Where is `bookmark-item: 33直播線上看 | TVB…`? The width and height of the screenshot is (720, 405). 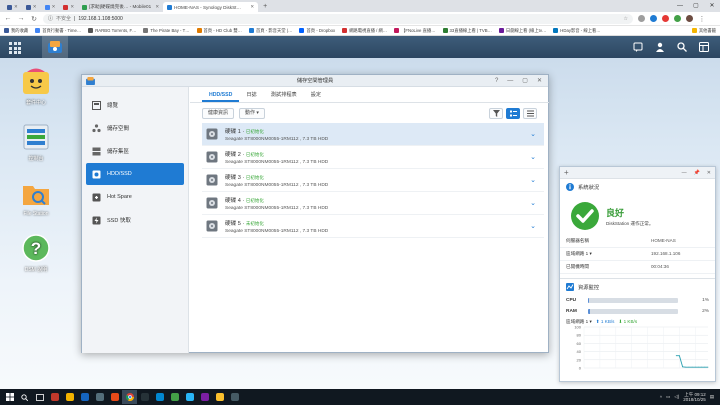 bookmark-item: 33直播線上看 | TVB… is located at coordinates (467, 31).